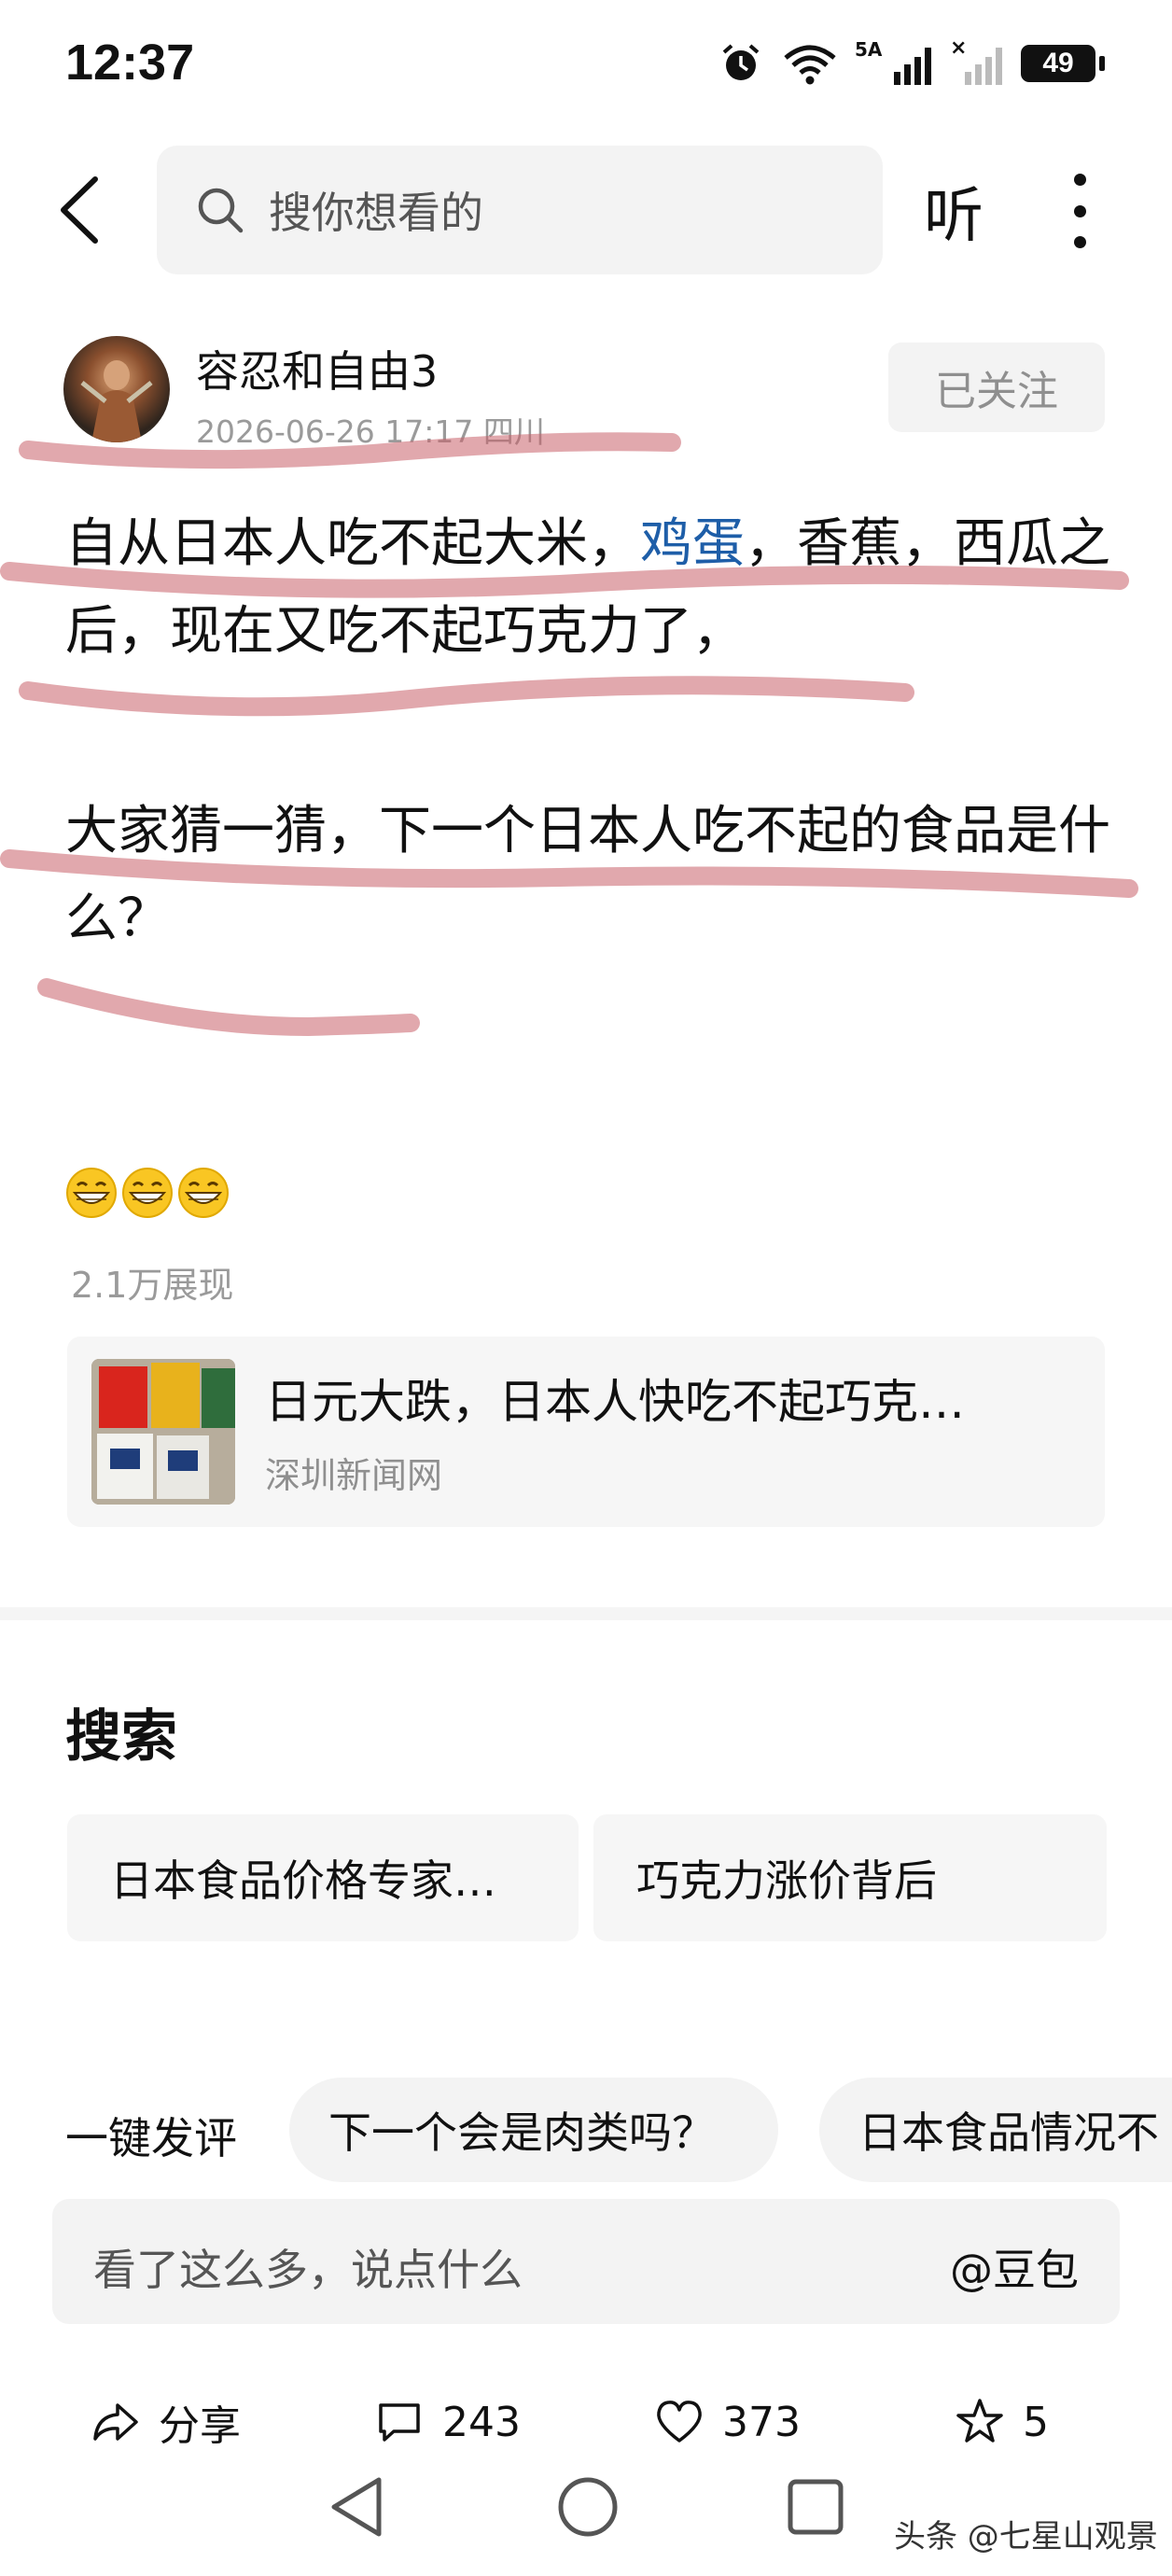  I want to click on nav-recents-button, so click(815, 2507).